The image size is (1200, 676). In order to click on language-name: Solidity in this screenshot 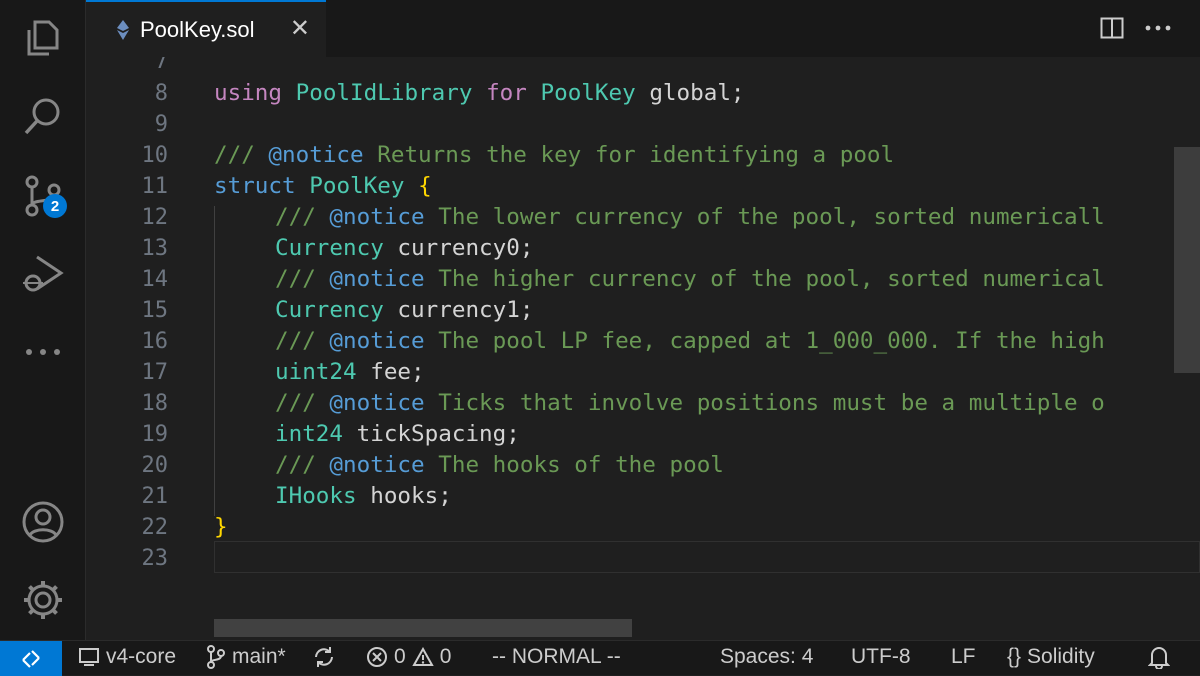, I will do `click(1061, 656)`.